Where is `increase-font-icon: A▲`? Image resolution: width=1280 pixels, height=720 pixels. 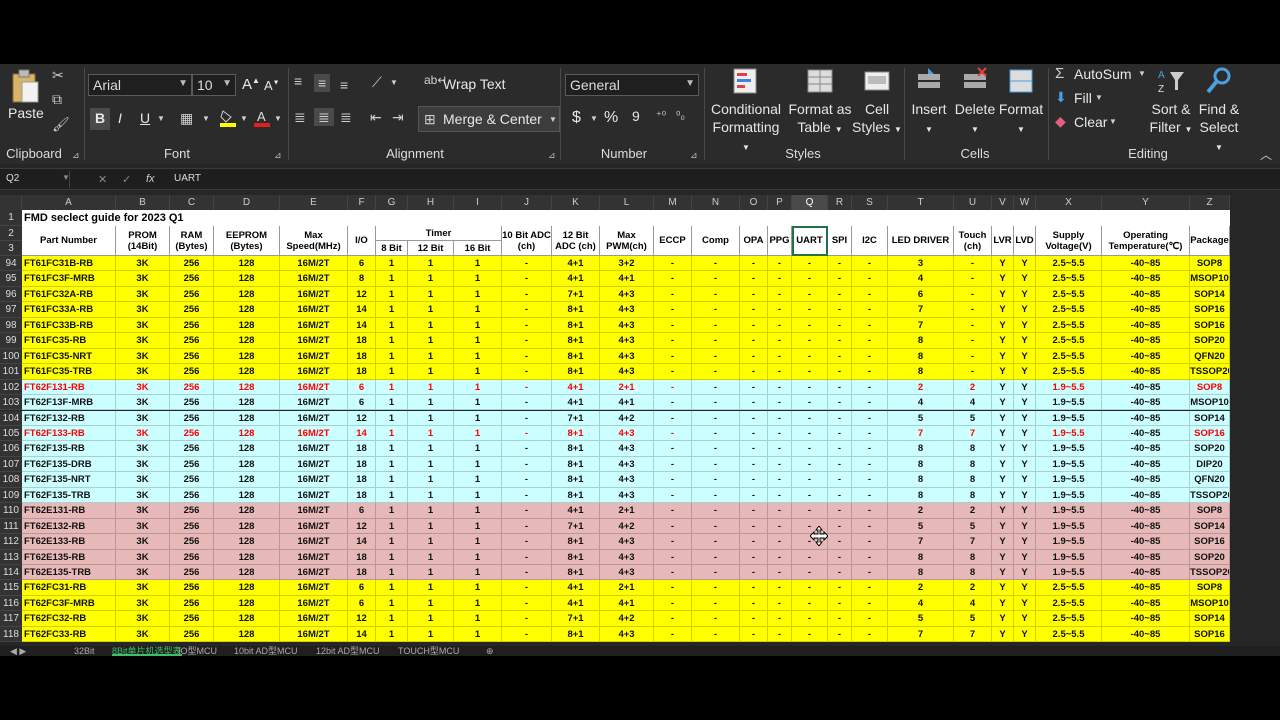 increase-font-icon: A▲ is located at coordinates (251, 84).